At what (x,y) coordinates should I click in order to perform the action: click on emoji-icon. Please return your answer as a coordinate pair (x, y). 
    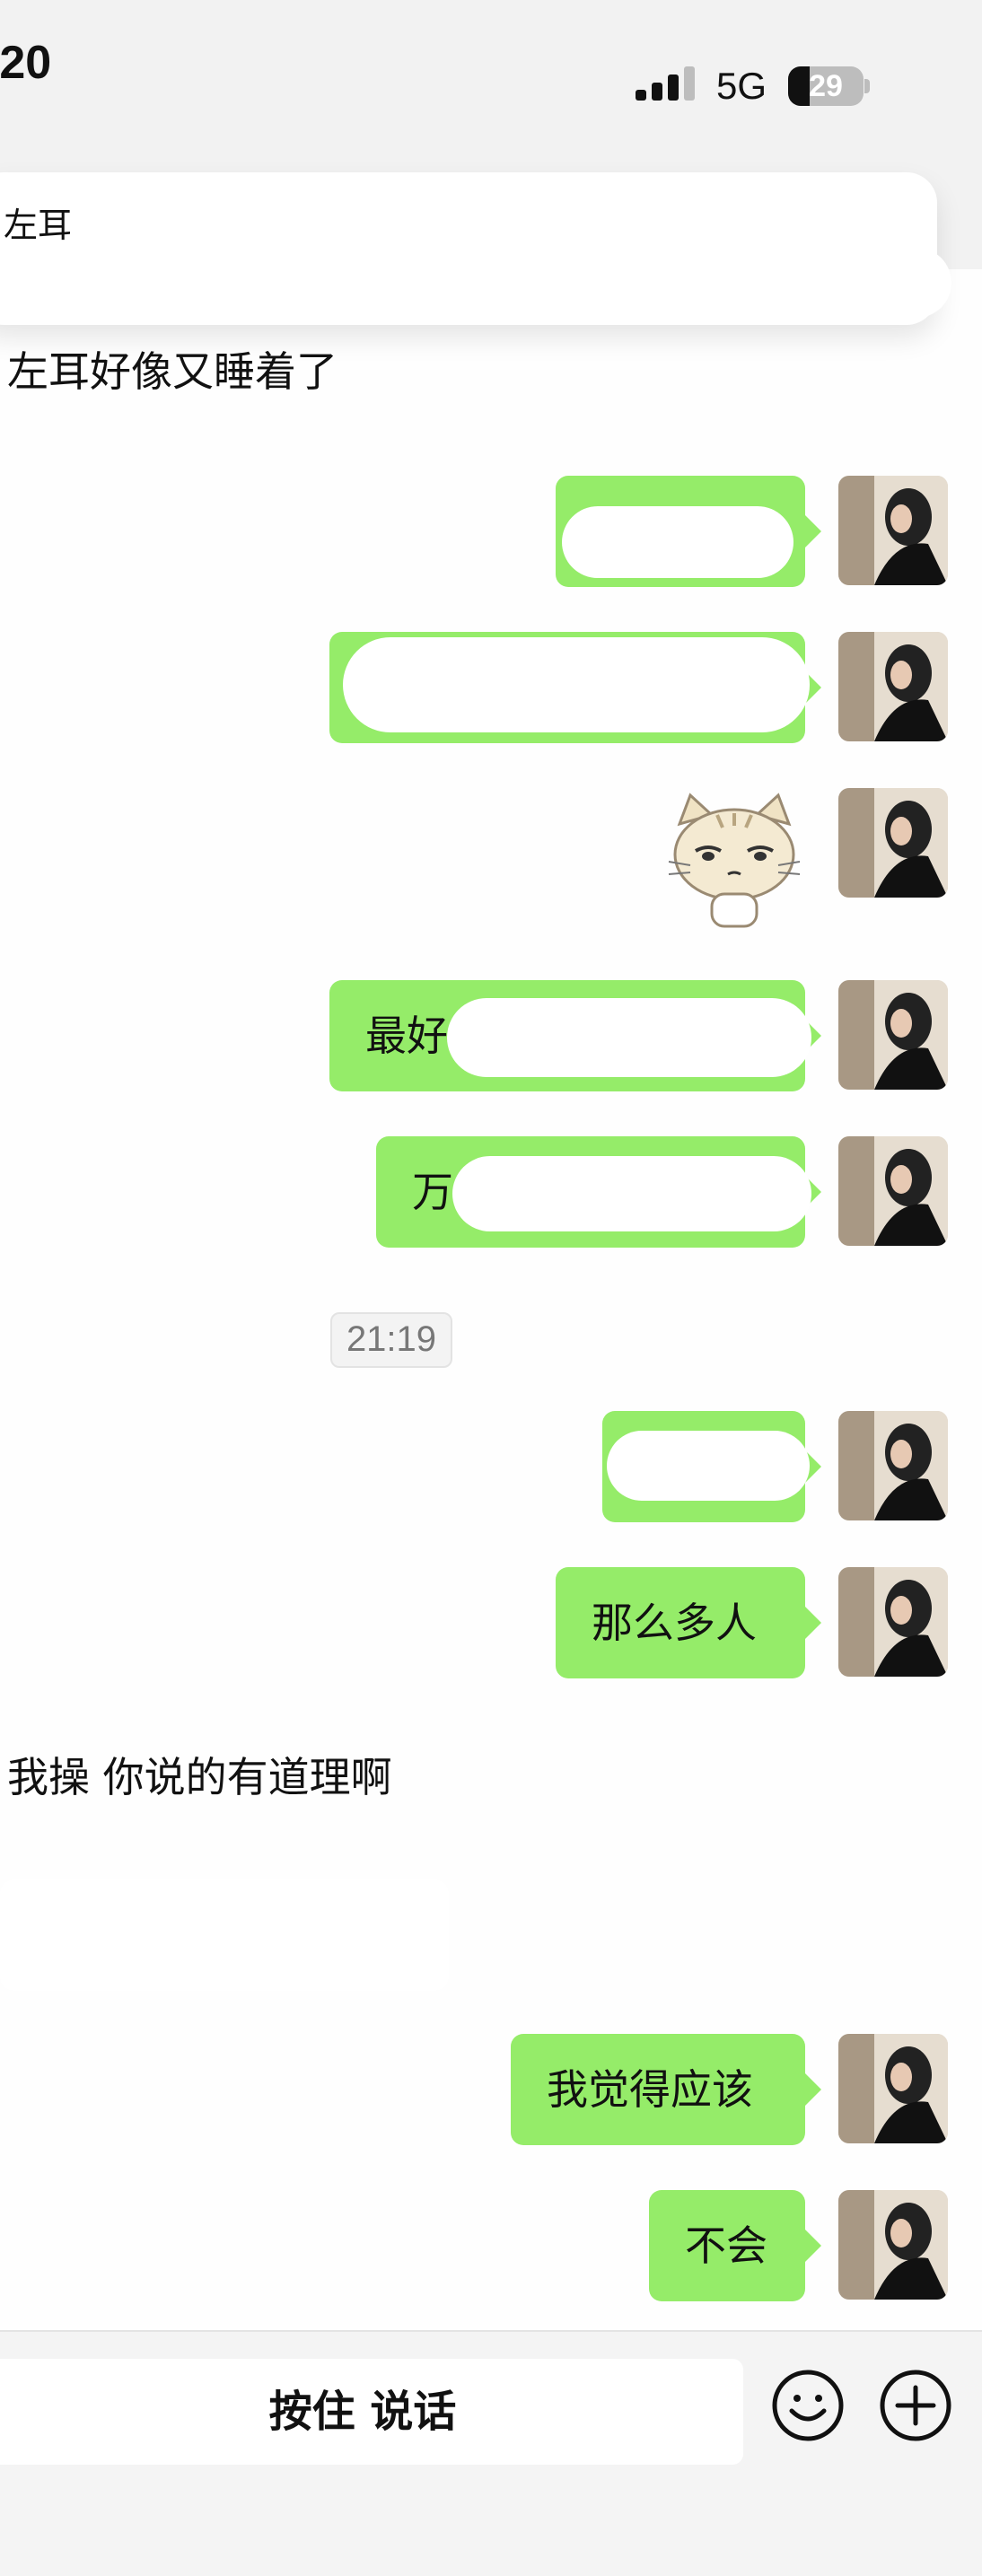
    Looking at the image, I should click on (808, 2405).